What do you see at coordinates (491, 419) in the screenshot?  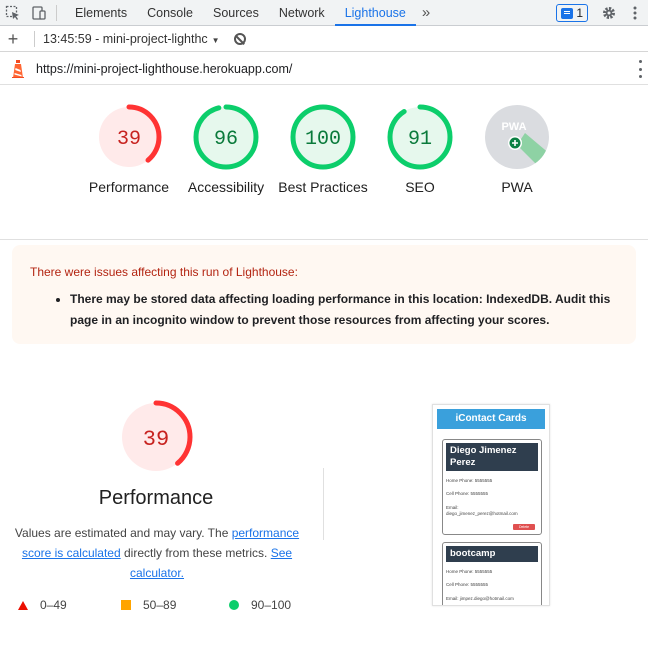 I see `thumbnail-app-header: iContact Cards` at bounding box center [491, 419].